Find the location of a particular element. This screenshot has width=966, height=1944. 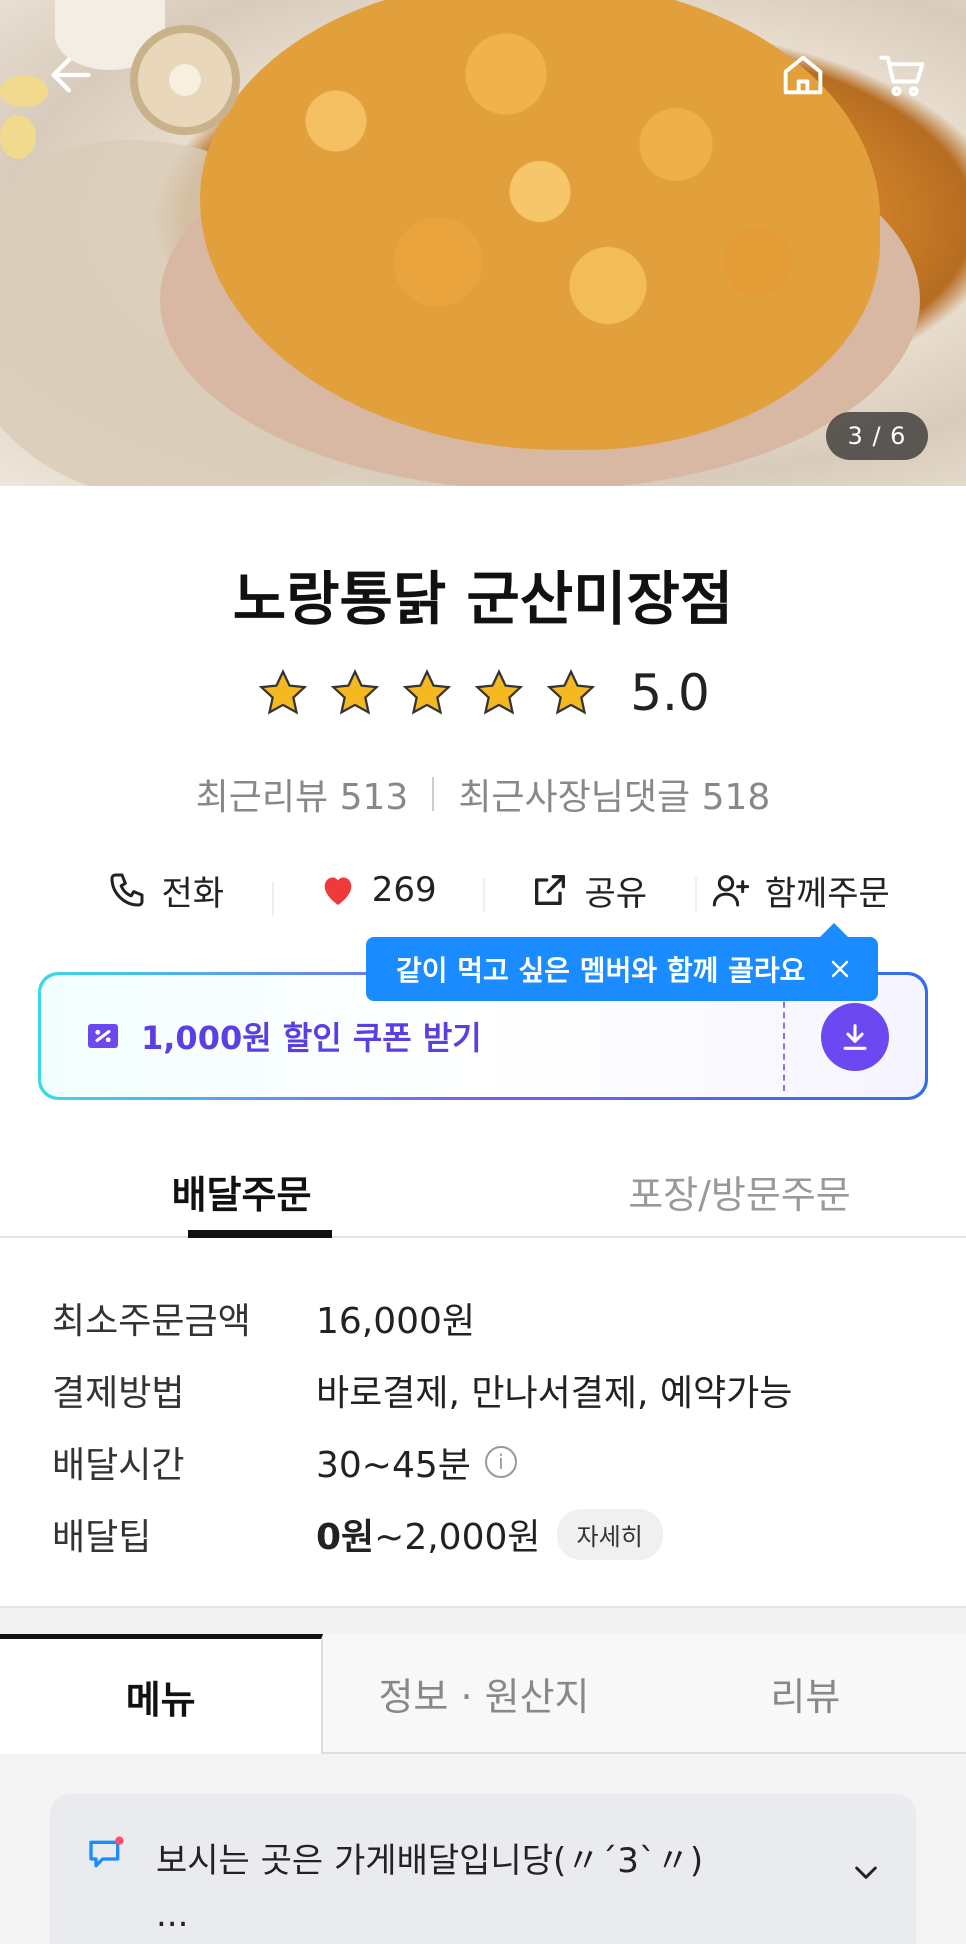

group-order-button: 함께주문 is located at coordinates (800, 890).